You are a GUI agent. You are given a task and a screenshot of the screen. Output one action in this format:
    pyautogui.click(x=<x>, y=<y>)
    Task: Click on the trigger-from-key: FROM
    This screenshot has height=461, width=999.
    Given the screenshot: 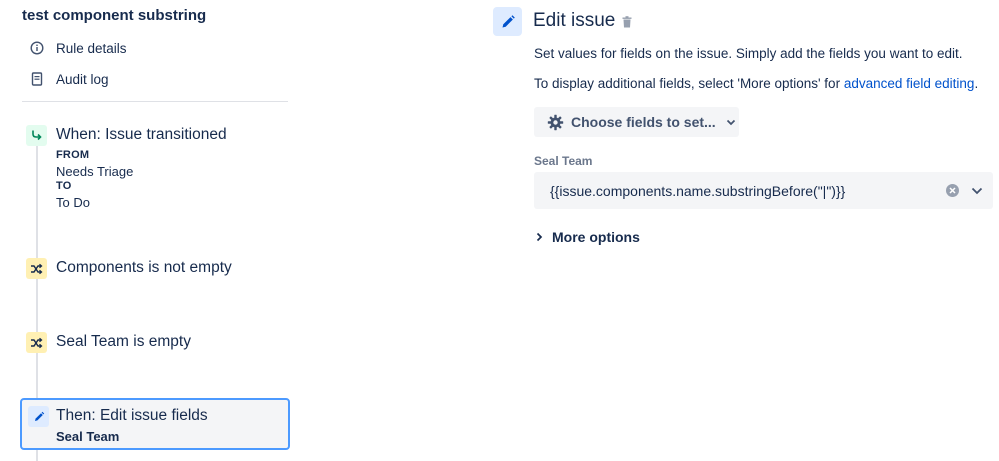 What is the action you would take?
    pyautogui.click(x=73, y=155)
    